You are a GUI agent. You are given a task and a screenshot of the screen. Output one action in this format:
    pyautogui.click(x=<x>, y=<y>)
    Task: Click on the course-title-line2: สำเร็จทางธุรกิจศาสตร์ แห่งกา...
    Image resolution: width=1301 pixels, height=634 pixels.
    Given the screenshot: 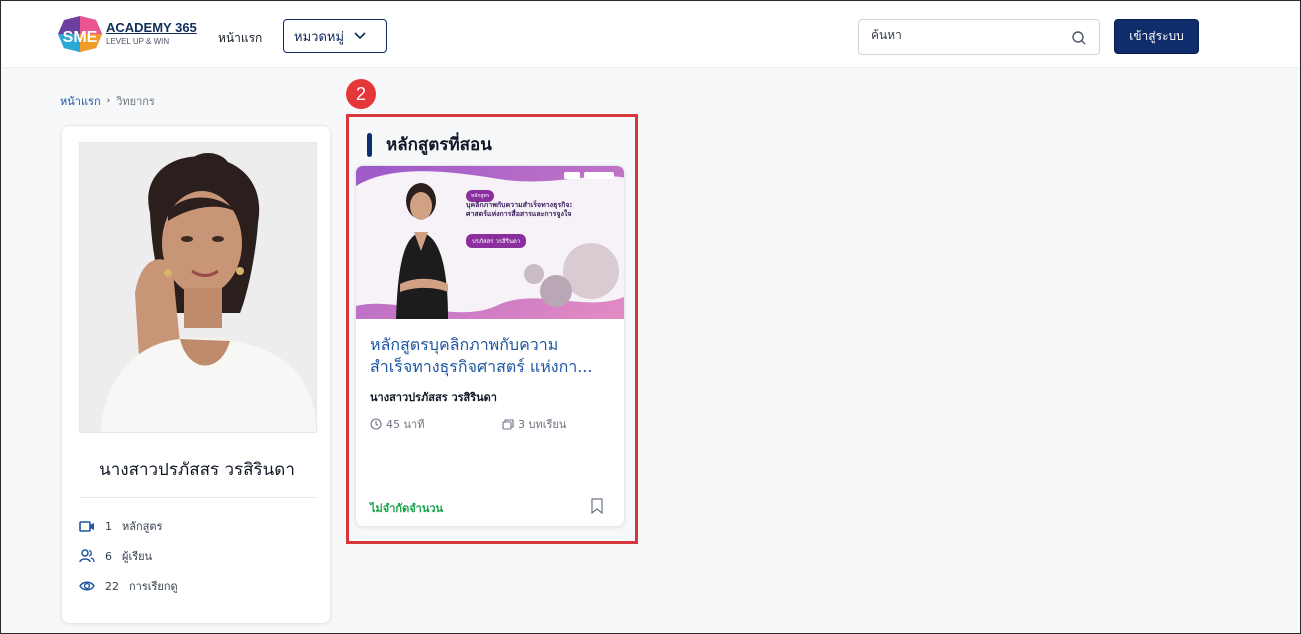 What is the action you would take?
    pyautogui.click(x=481, y=366)
    